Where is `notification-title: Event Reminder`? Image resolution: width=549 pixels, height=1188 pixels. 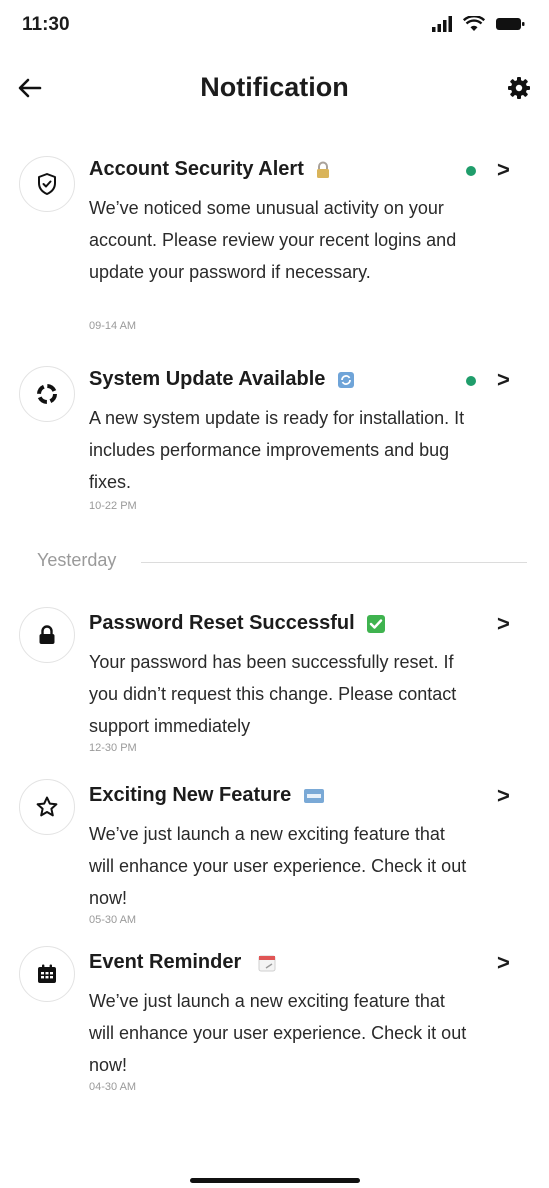 notification-title: Event Reminder is located at coordinates (183, 962).